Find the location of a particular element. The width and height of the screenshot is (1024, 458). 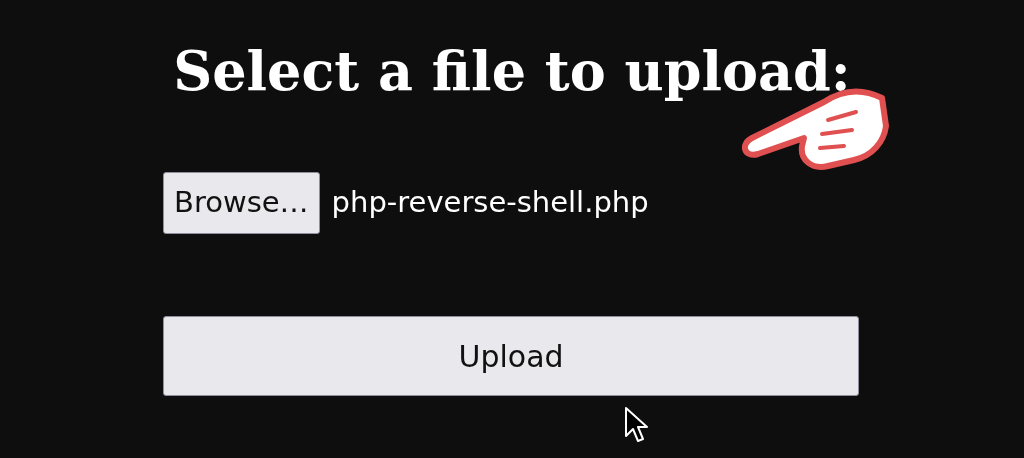

mouse-cursor-icon is located at coordinates (636, 425).